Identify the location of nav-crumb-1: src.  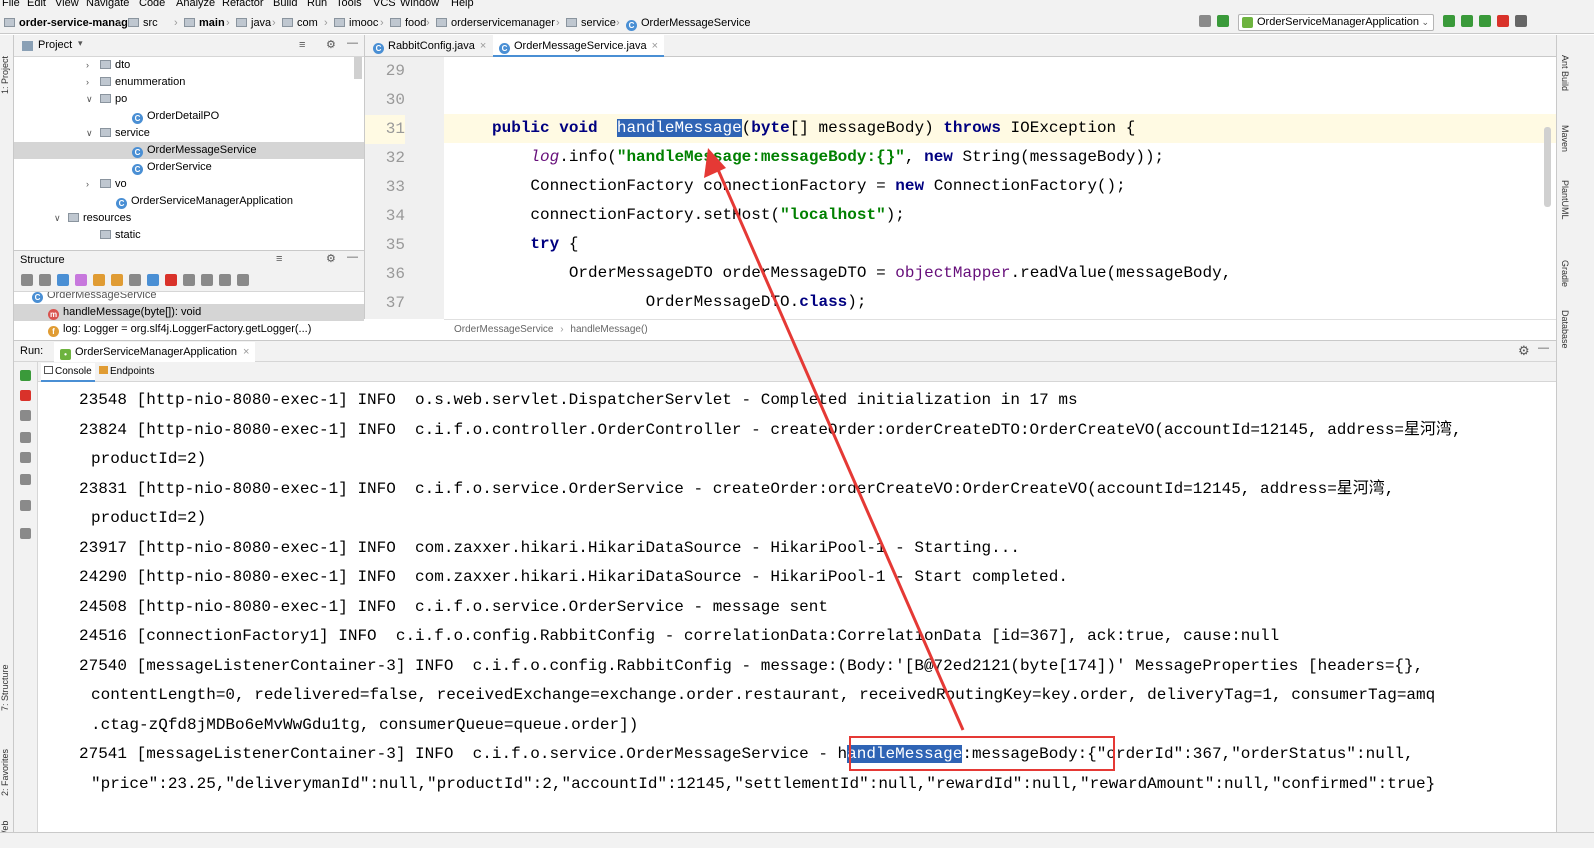
(143, 23).